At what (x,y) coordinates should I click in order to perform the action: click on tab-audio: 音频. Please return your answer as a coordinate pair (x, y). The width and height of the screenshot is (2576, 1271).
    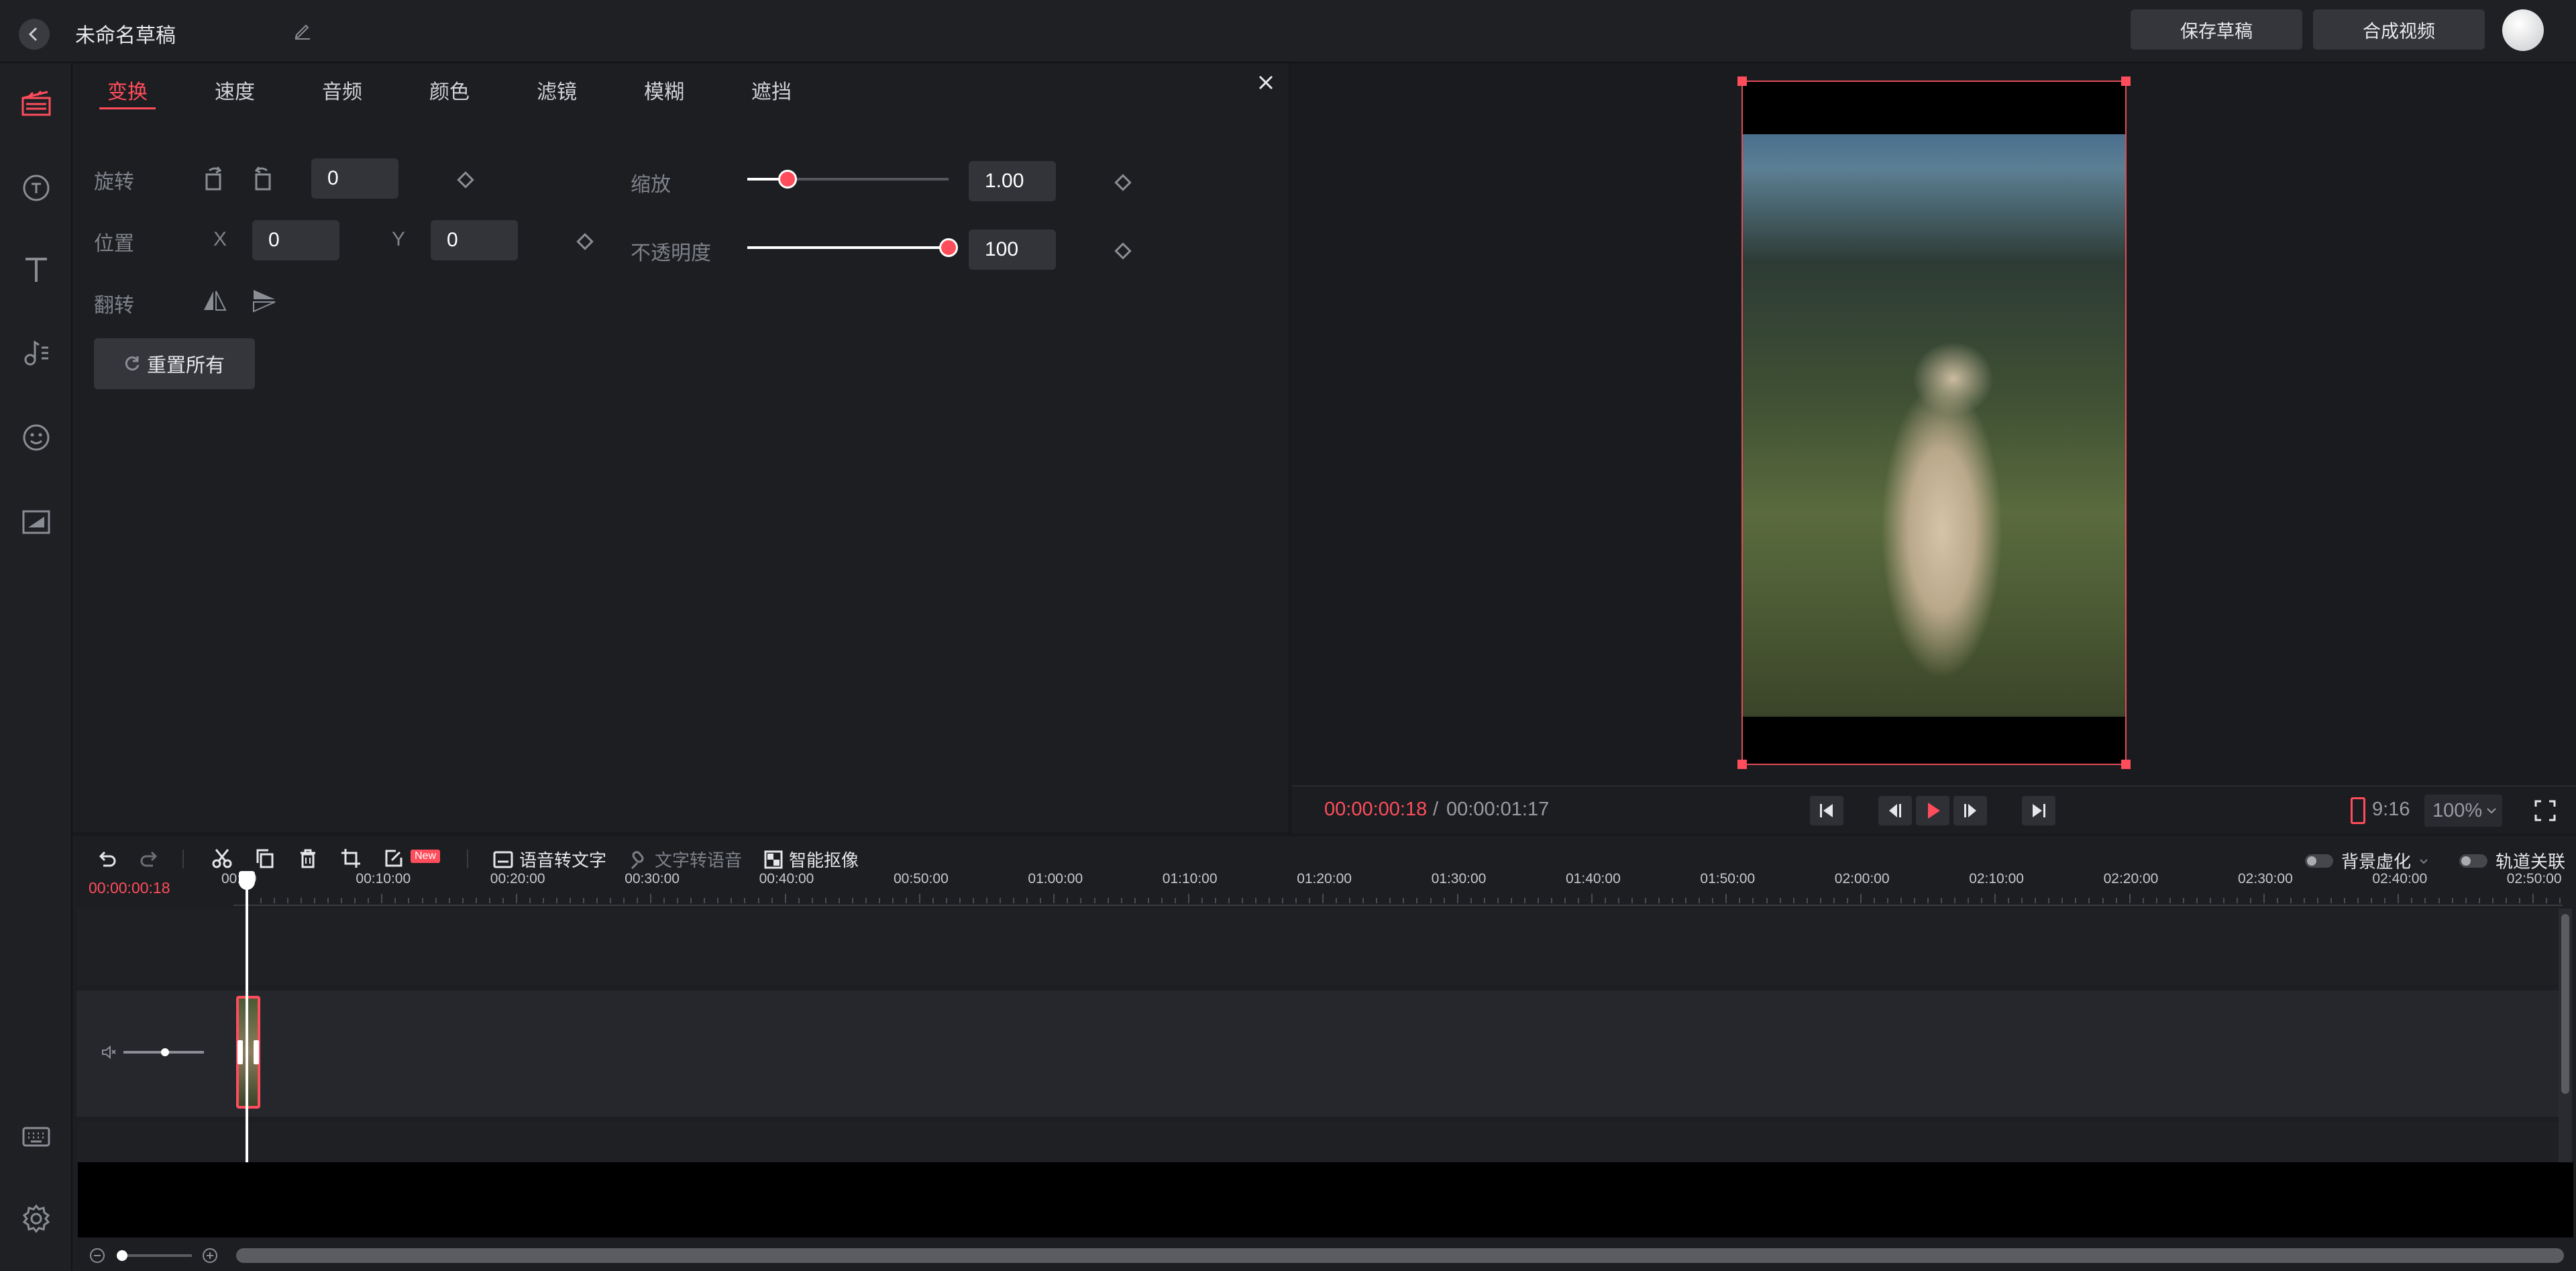
    Looking at the image, I should click on (342, 90).